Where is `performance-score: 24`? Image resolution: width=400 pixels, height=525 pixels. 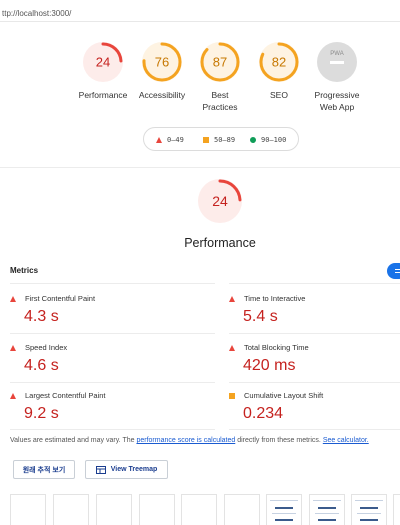 performance-score: 24 is located at coordinates (220, 201).